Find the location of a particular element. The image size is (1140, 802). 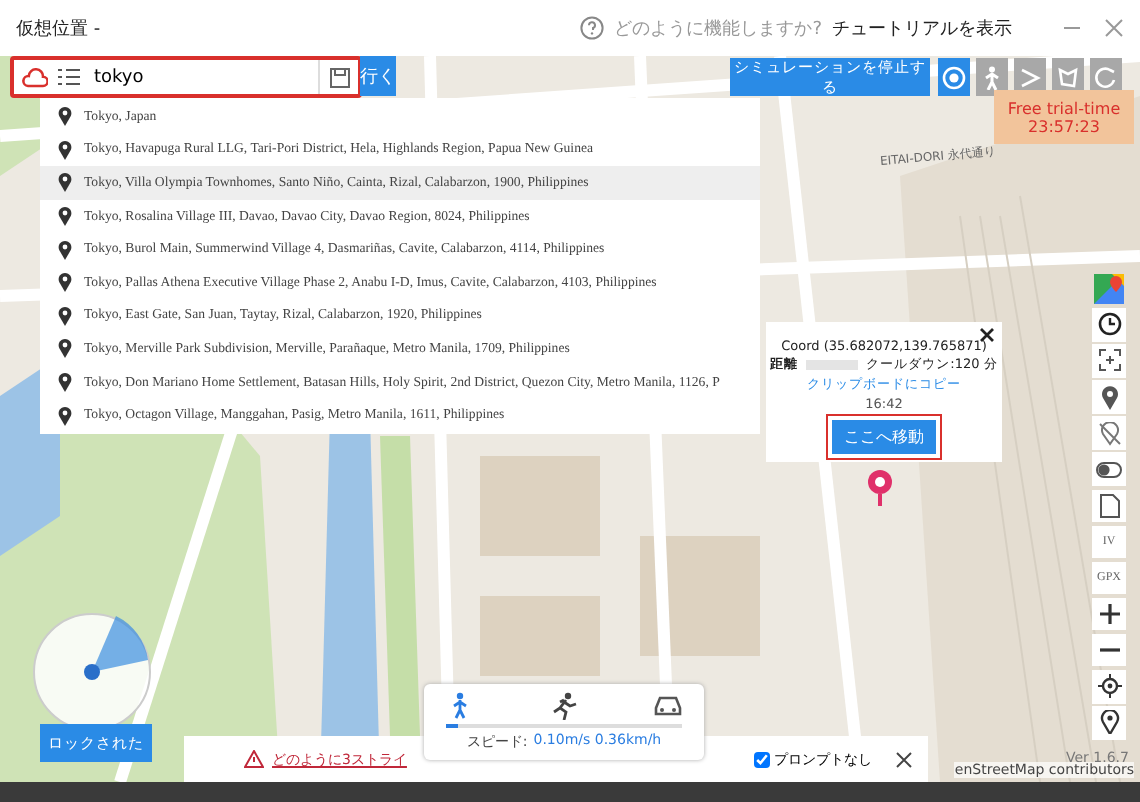

pin-off-icon is located at coordinates (1109, 433).